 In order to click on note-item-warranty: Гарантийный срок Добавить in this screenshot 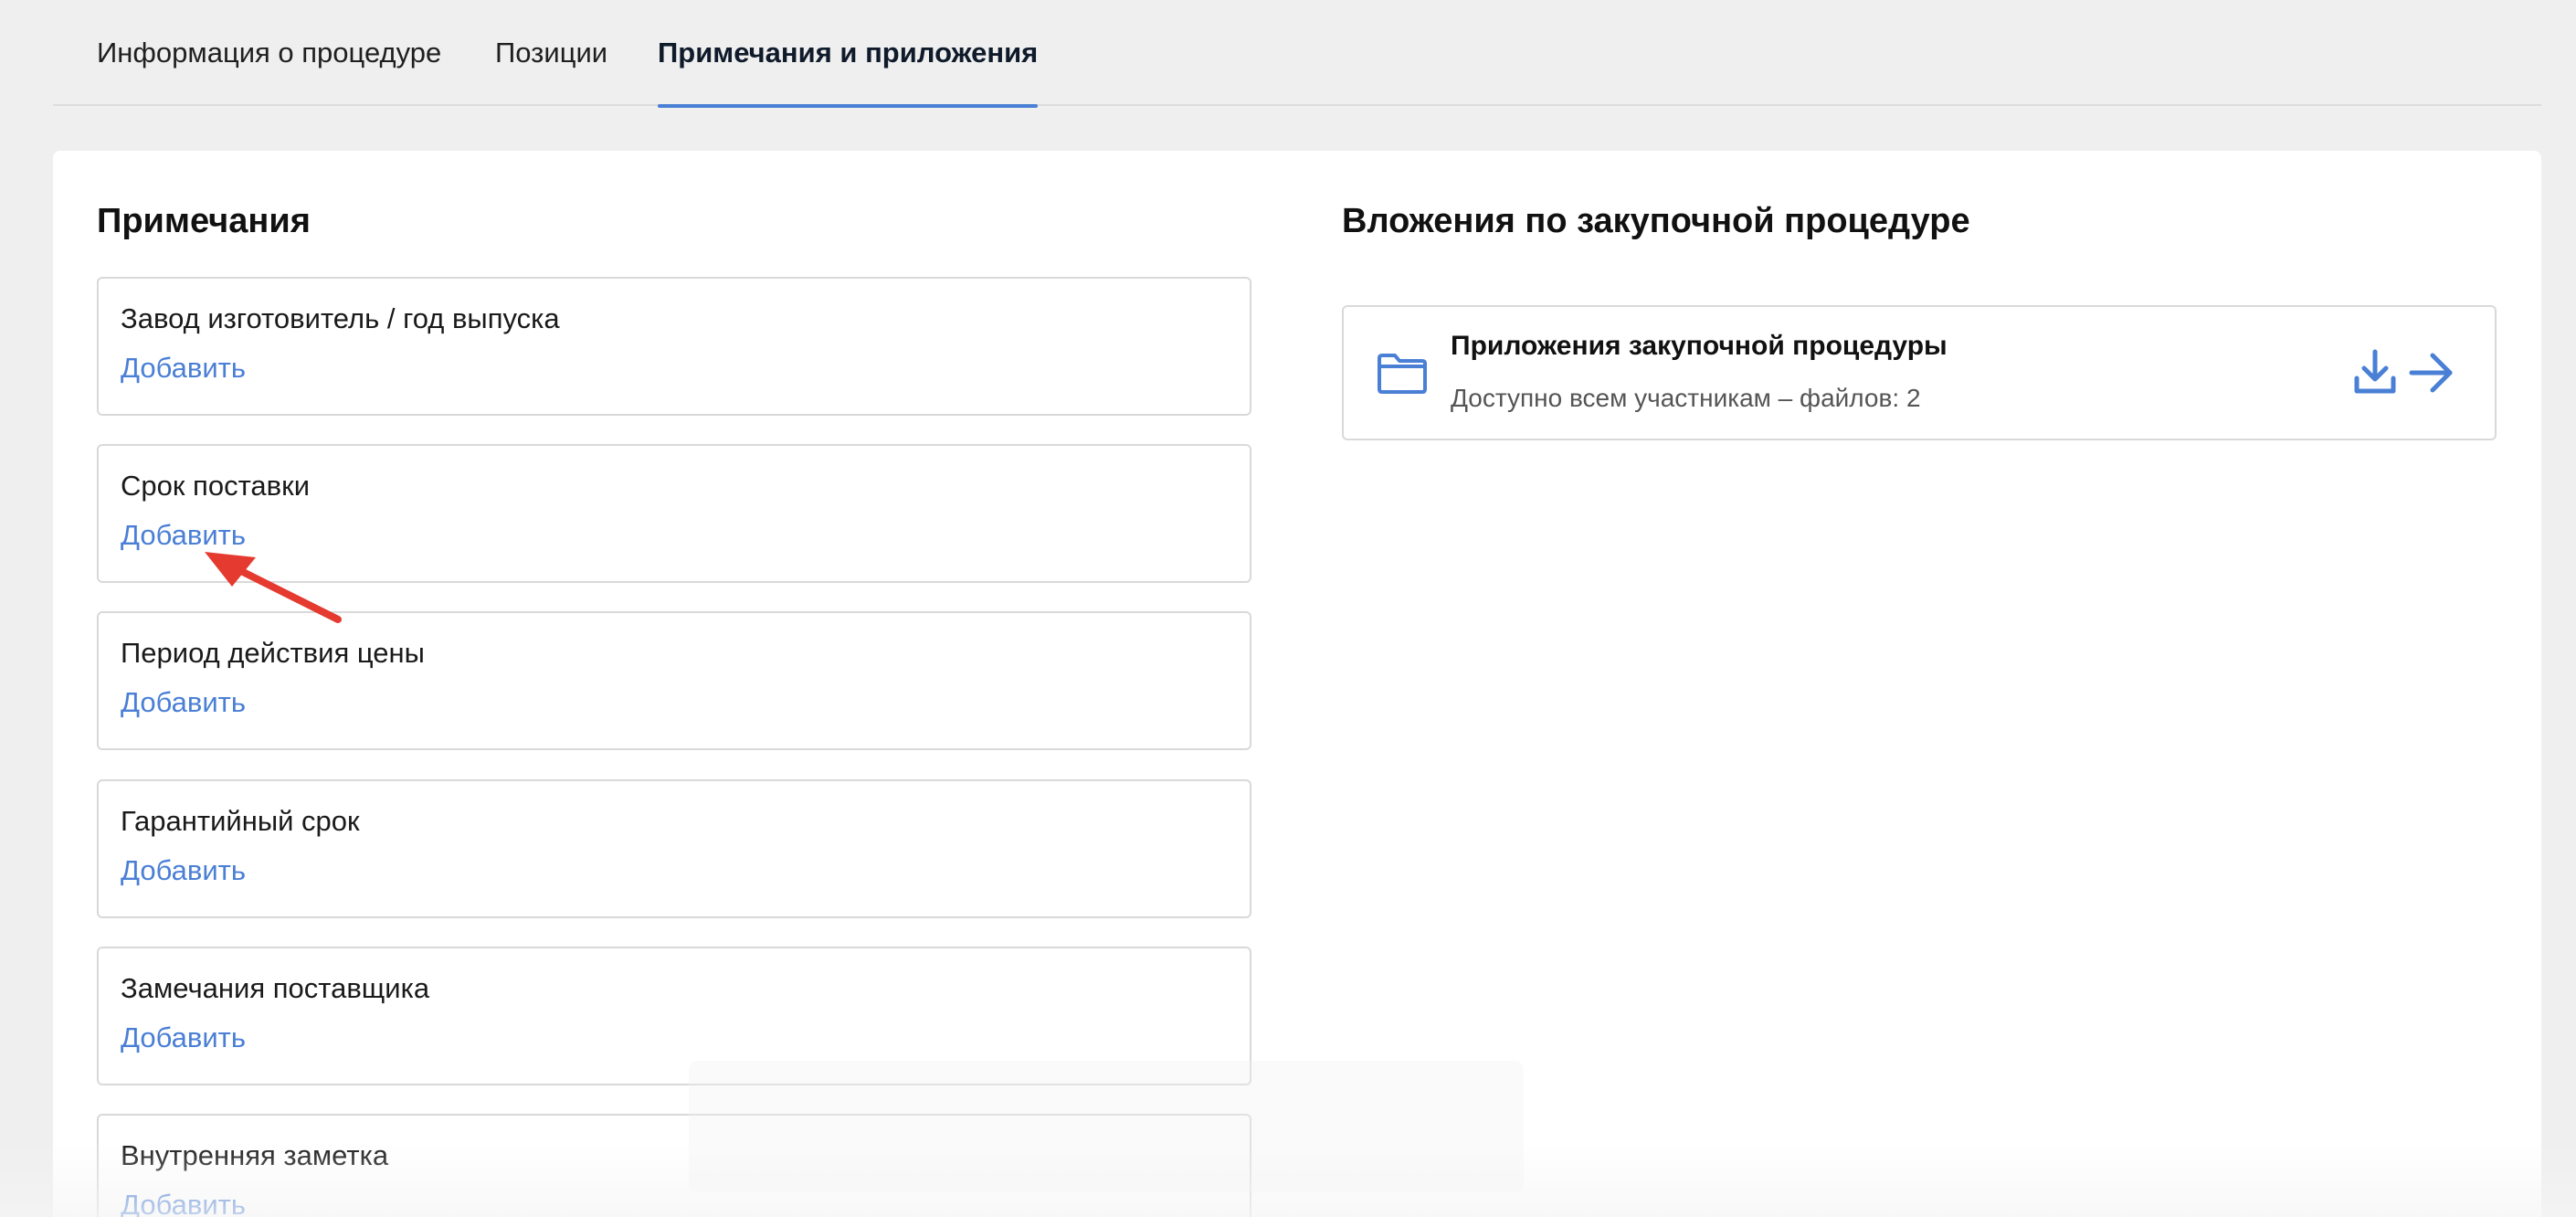, I will do `click(674, 848)`.